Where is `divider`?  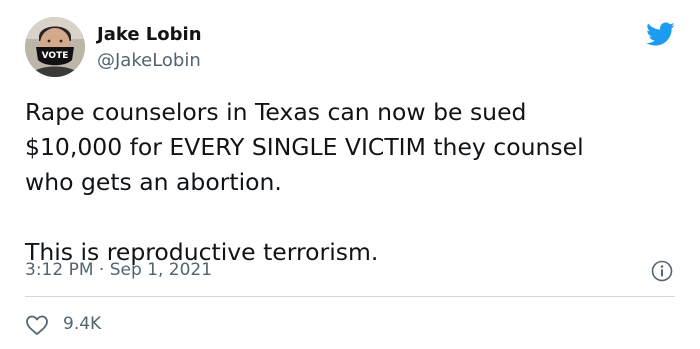
divider is located at coordinates (350, 296).